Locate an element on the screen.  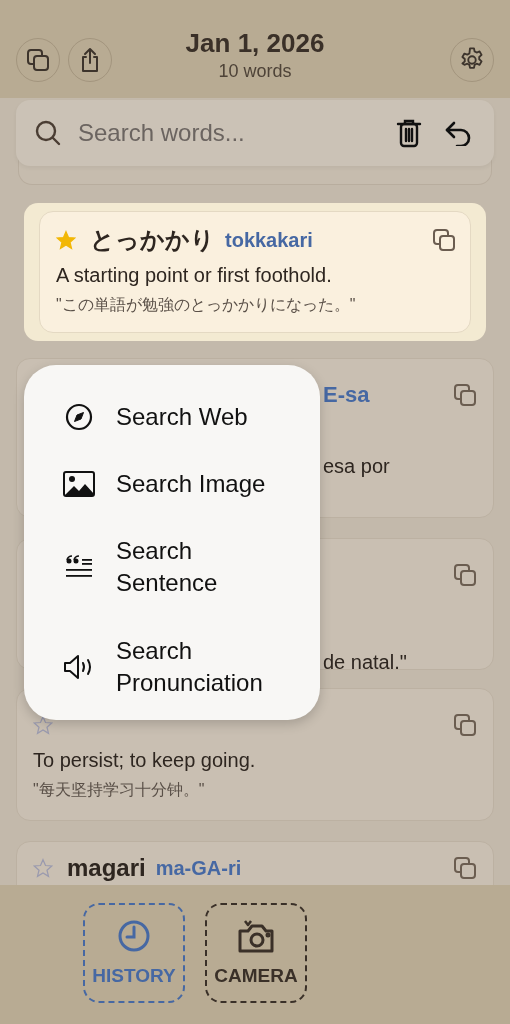
menu-item: Search Sentence is located at coordinates (172, 567).